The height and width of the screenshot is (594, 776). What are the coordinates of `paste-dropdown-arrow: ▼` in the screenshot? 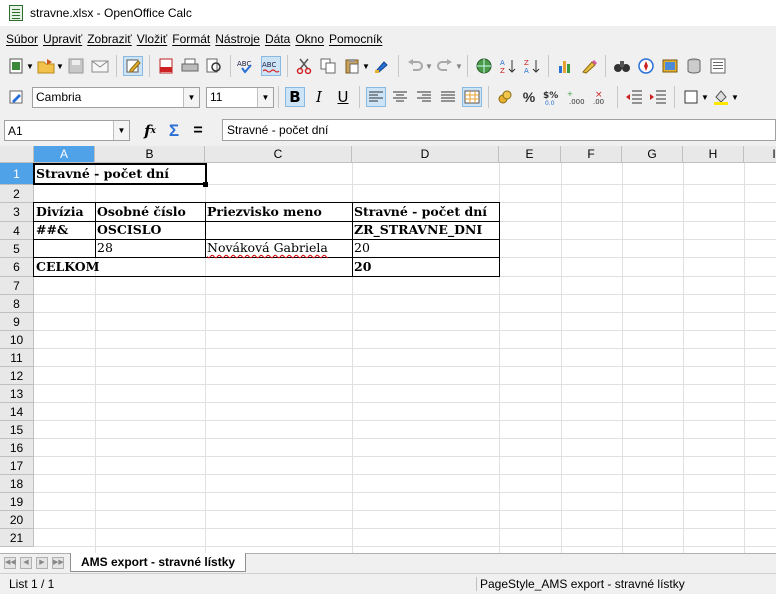 It's located at (366, 66).